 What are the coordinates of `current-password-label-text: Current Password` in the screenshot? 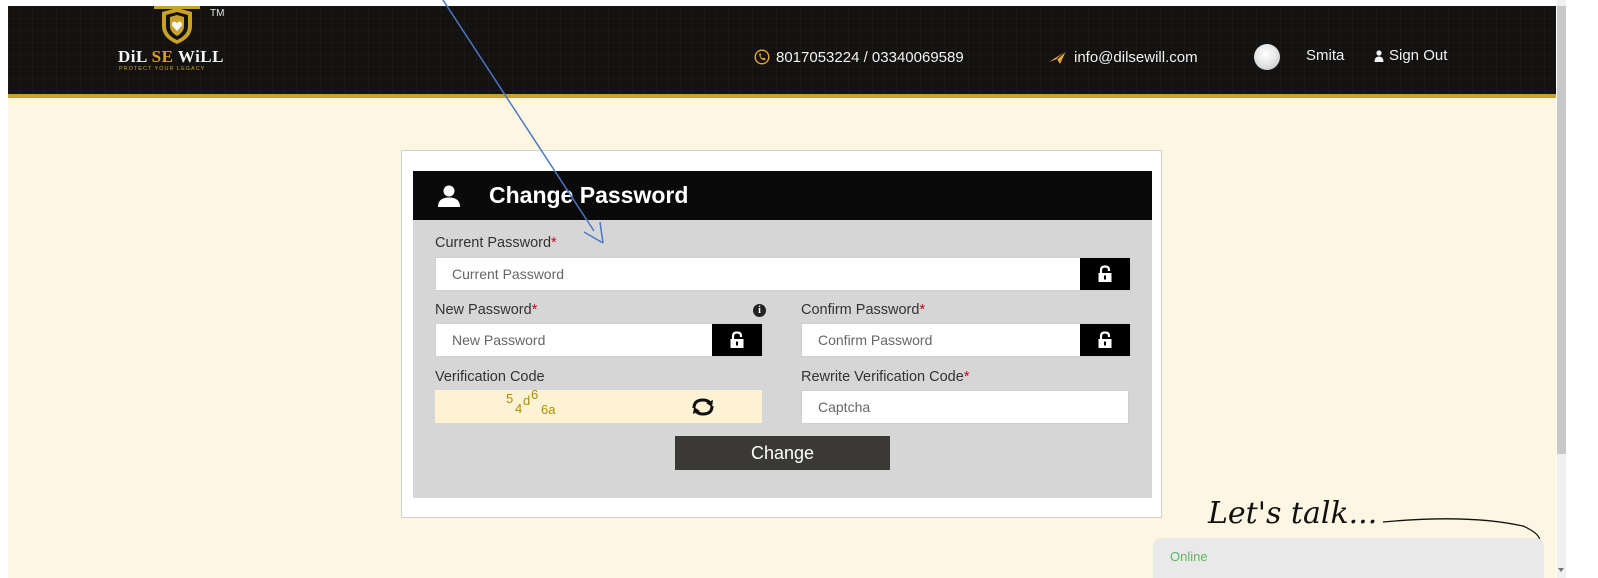 It's located at (493, 243).